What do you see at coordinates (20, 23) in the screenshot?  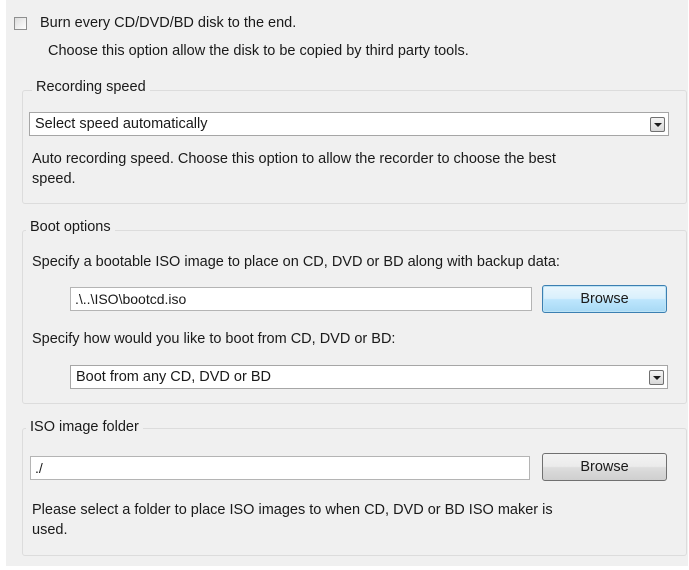 I see `burn-to-end-checkbox` at bounding box center [20, 23].